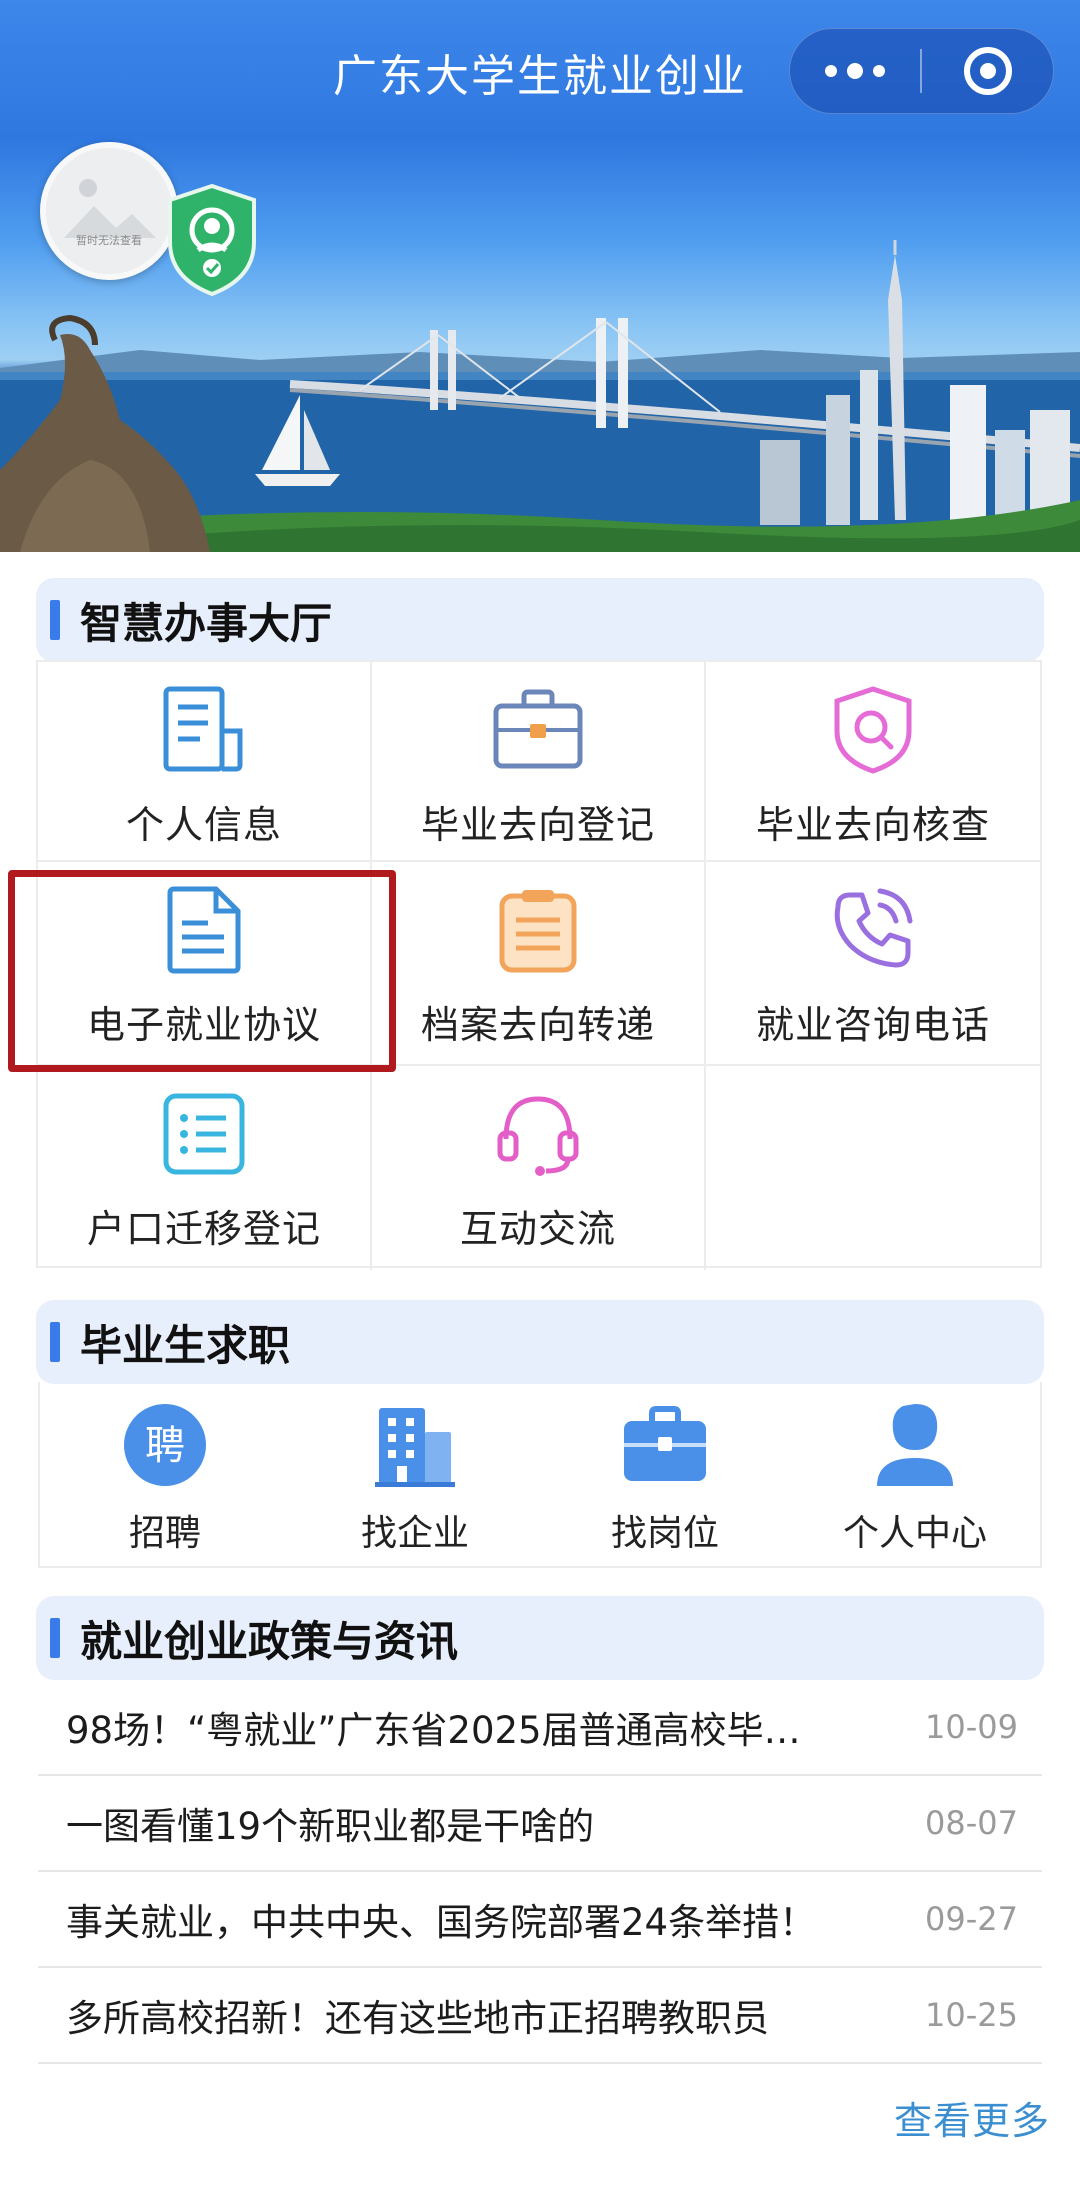 Image resolution: width=1080 pixels, height=2200 pixels. What do you see at coordinates (540, 1342) in the screenshot?
I see `section-header-job-seeking: 毕业生求职` at bounding box center [540, 1342].